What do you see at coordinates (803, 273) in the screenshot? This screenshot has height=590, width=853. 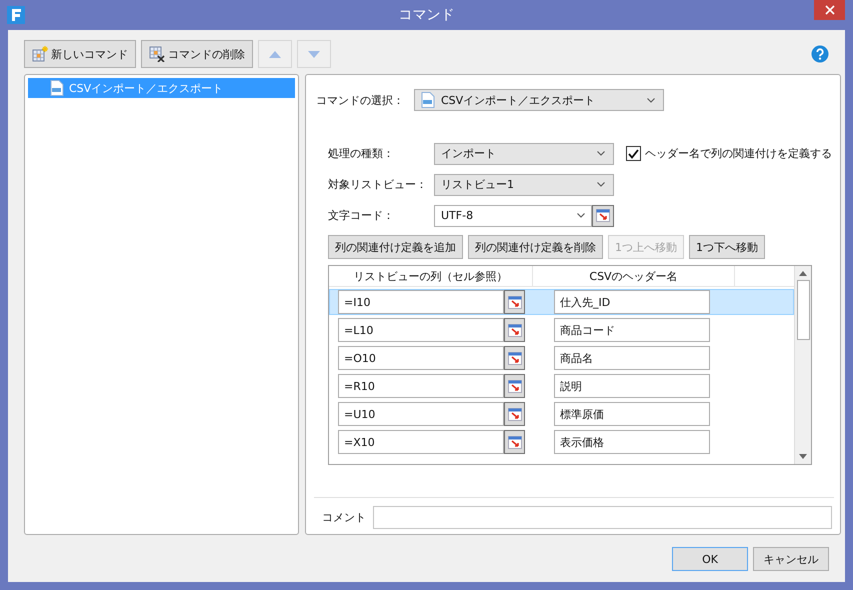 I see `scroll-up-icon` at bounding box center [803, 273].